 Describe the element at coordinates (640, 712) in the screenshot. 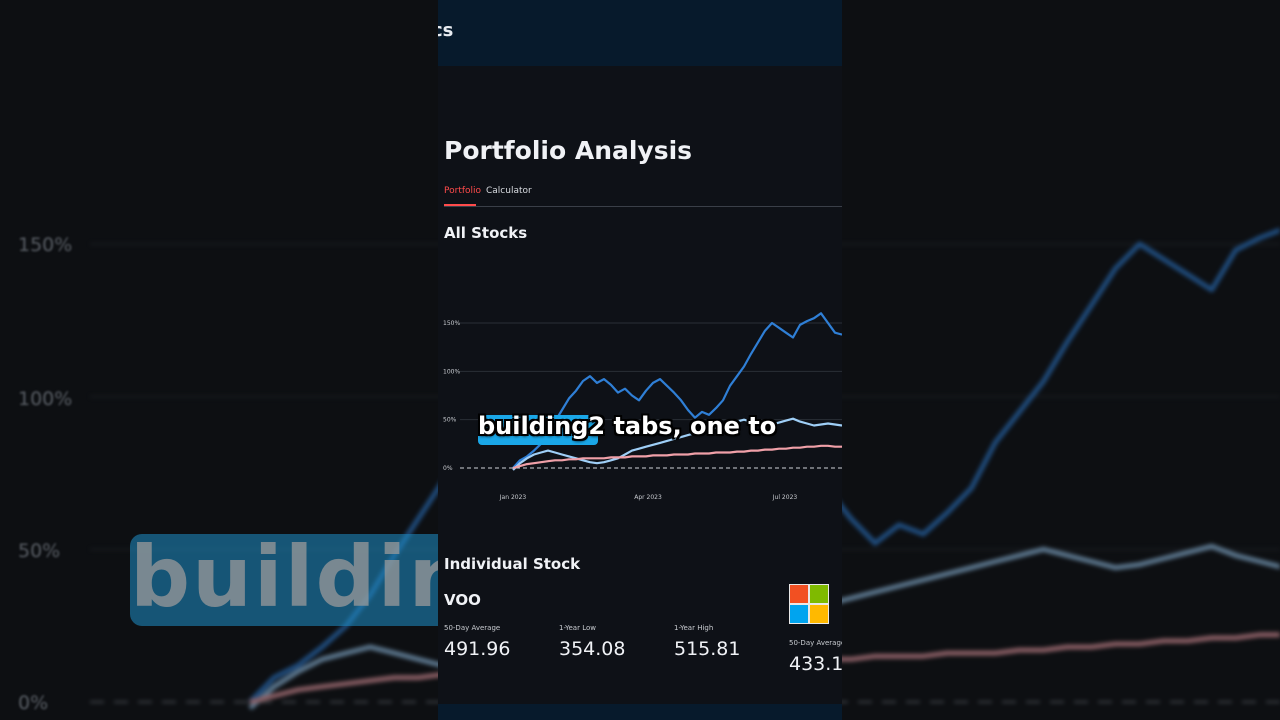

I see `app-footer-bar` at that location.